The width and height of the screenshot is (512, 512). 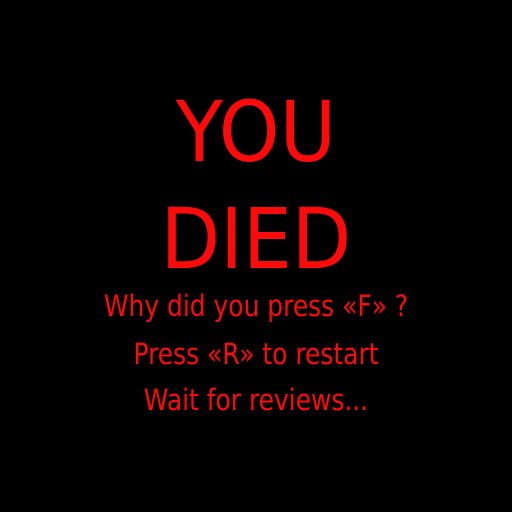 I want to click on title-you: YOU, so click(x=256, y=132).